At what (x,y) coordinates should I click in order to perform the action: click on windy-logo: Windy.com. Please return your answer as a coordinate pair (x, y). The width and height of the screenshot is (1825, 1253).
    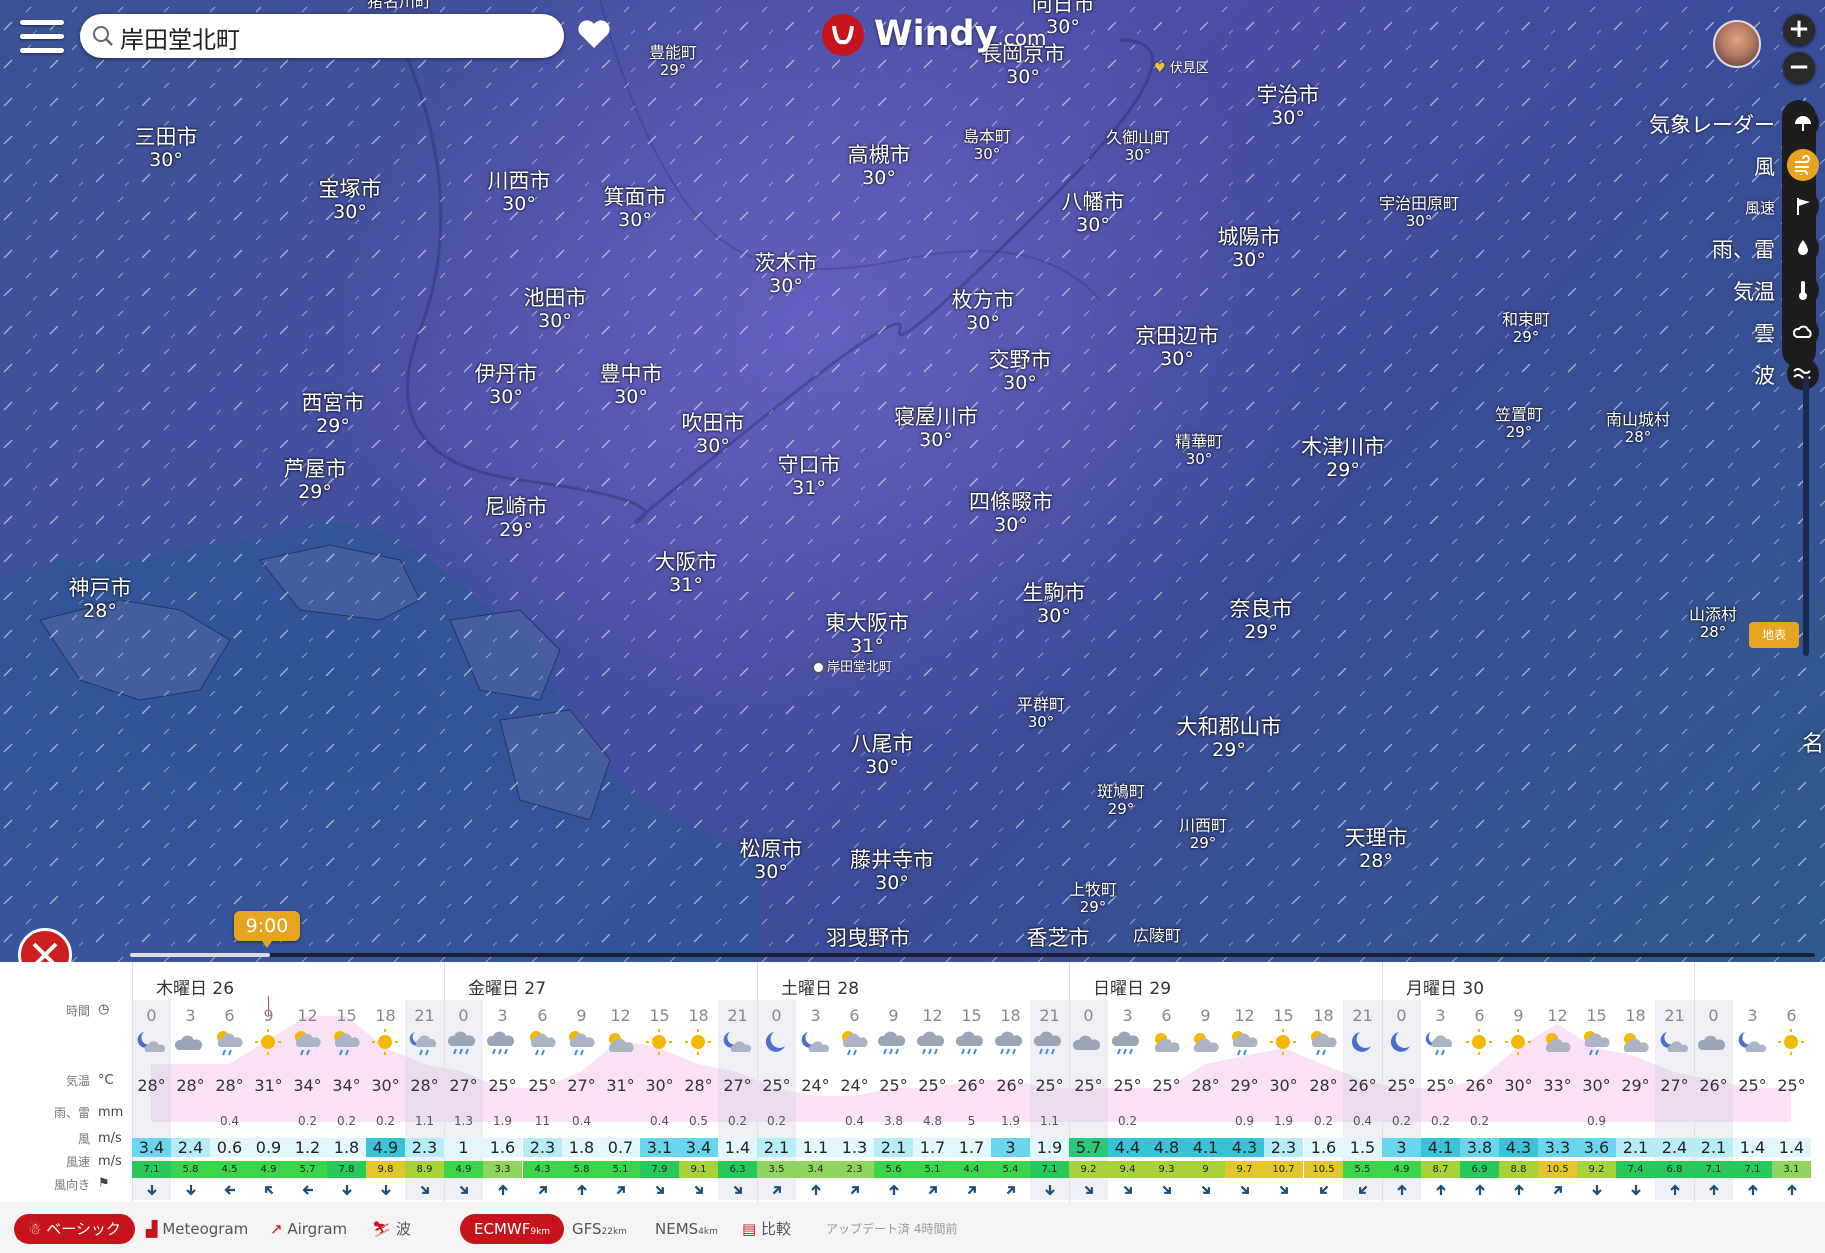
    Looking at the image, I should click on (933, 36).